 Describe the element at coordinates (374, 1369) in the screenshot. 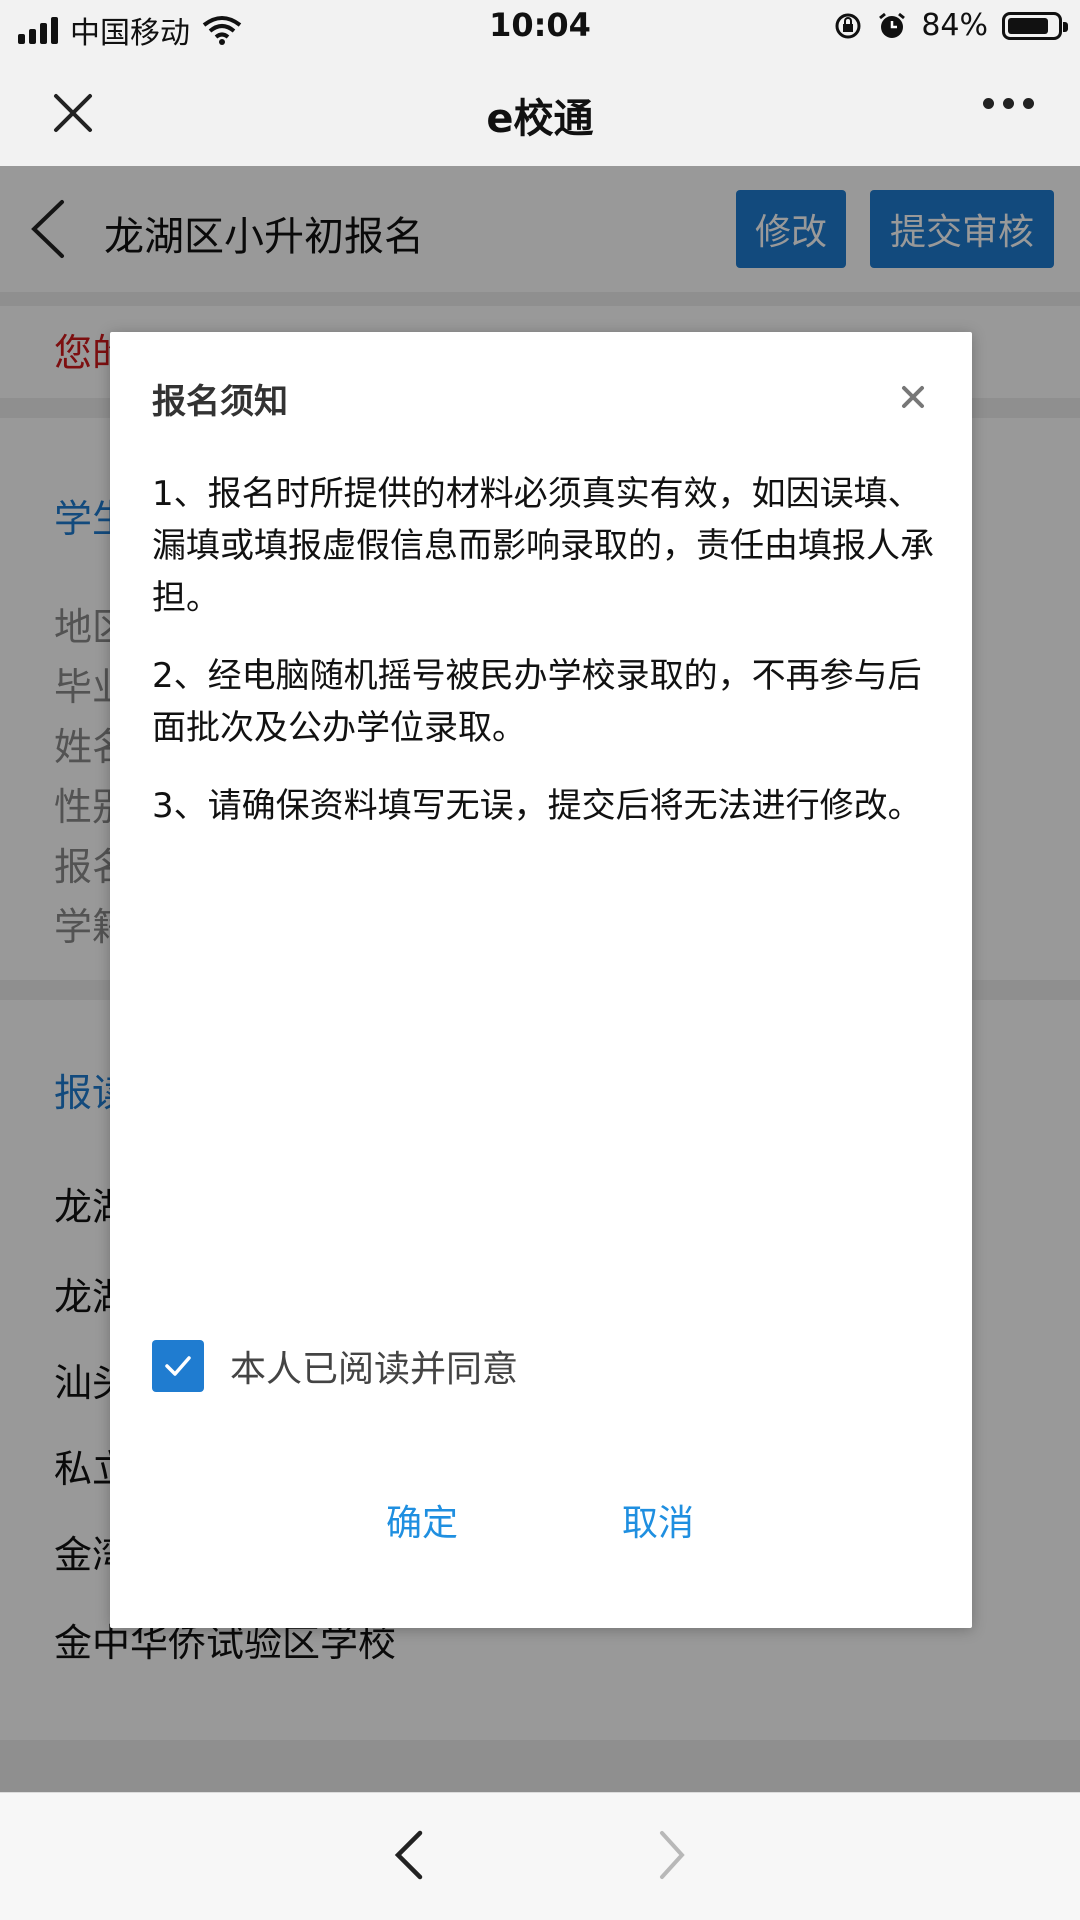

I see `agree-label: 本人已阅读并同意` at that location.